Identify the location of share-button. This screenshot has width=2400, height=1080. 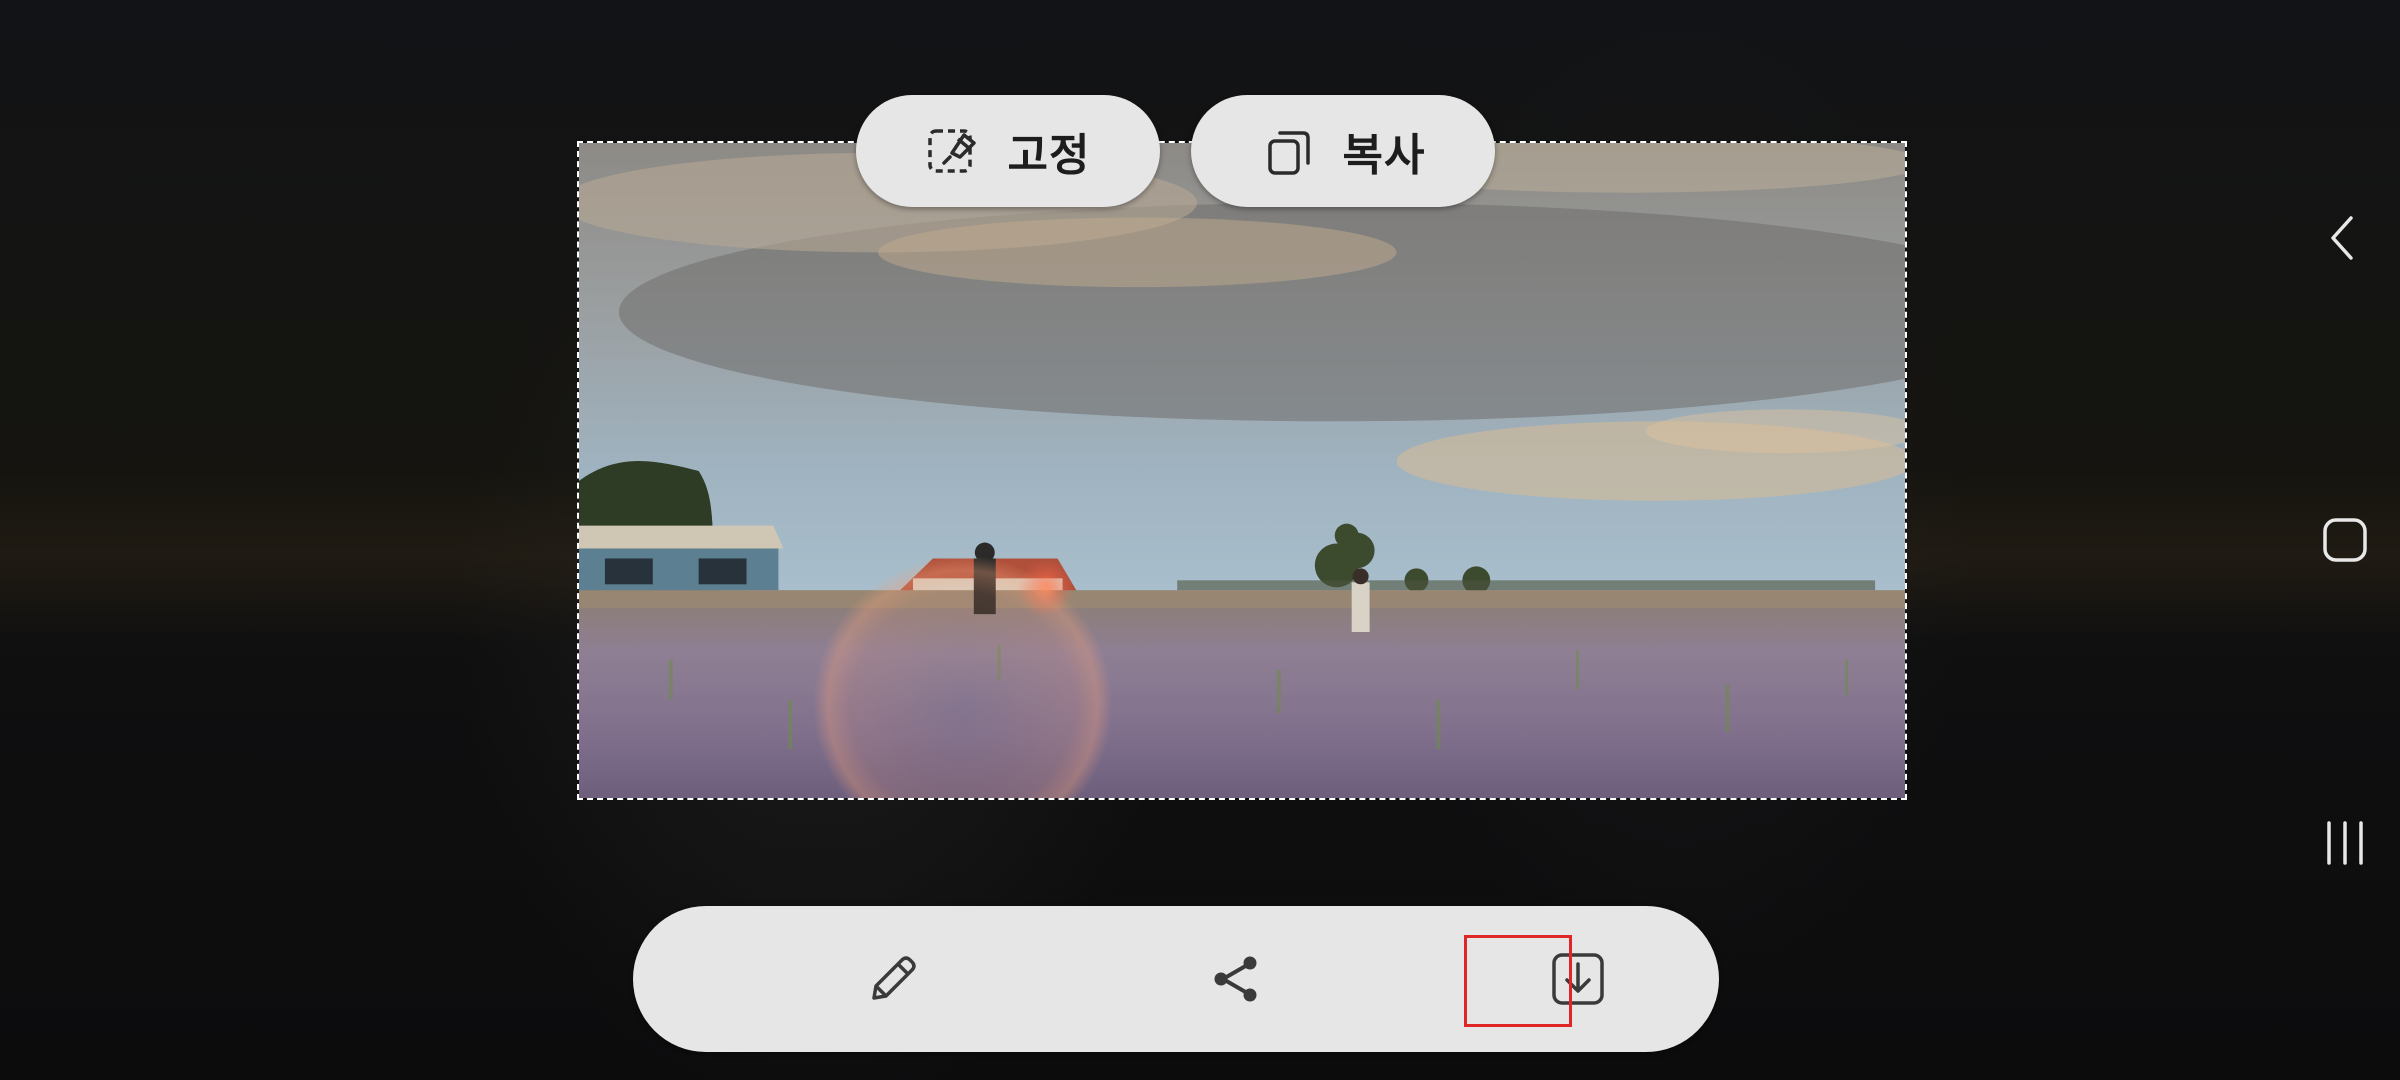
(1236, 979).